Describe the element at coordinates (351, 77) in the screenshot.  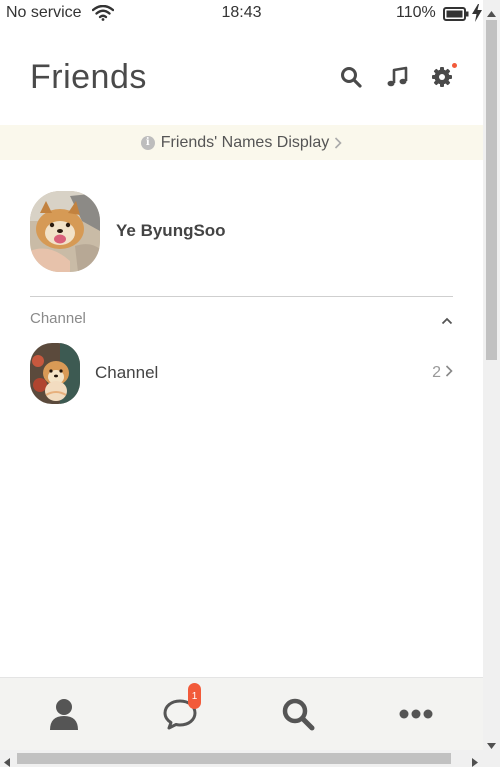
I see `search-icon` at that location.